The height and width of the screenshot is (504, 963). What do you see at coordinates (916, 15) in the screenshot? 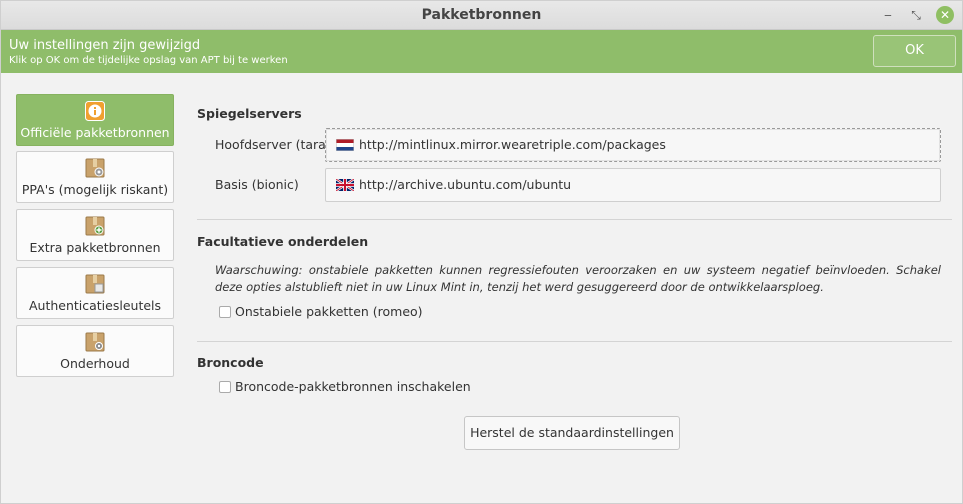
I see `maximize-icon: ⤡` at bounding box center [916, 15].